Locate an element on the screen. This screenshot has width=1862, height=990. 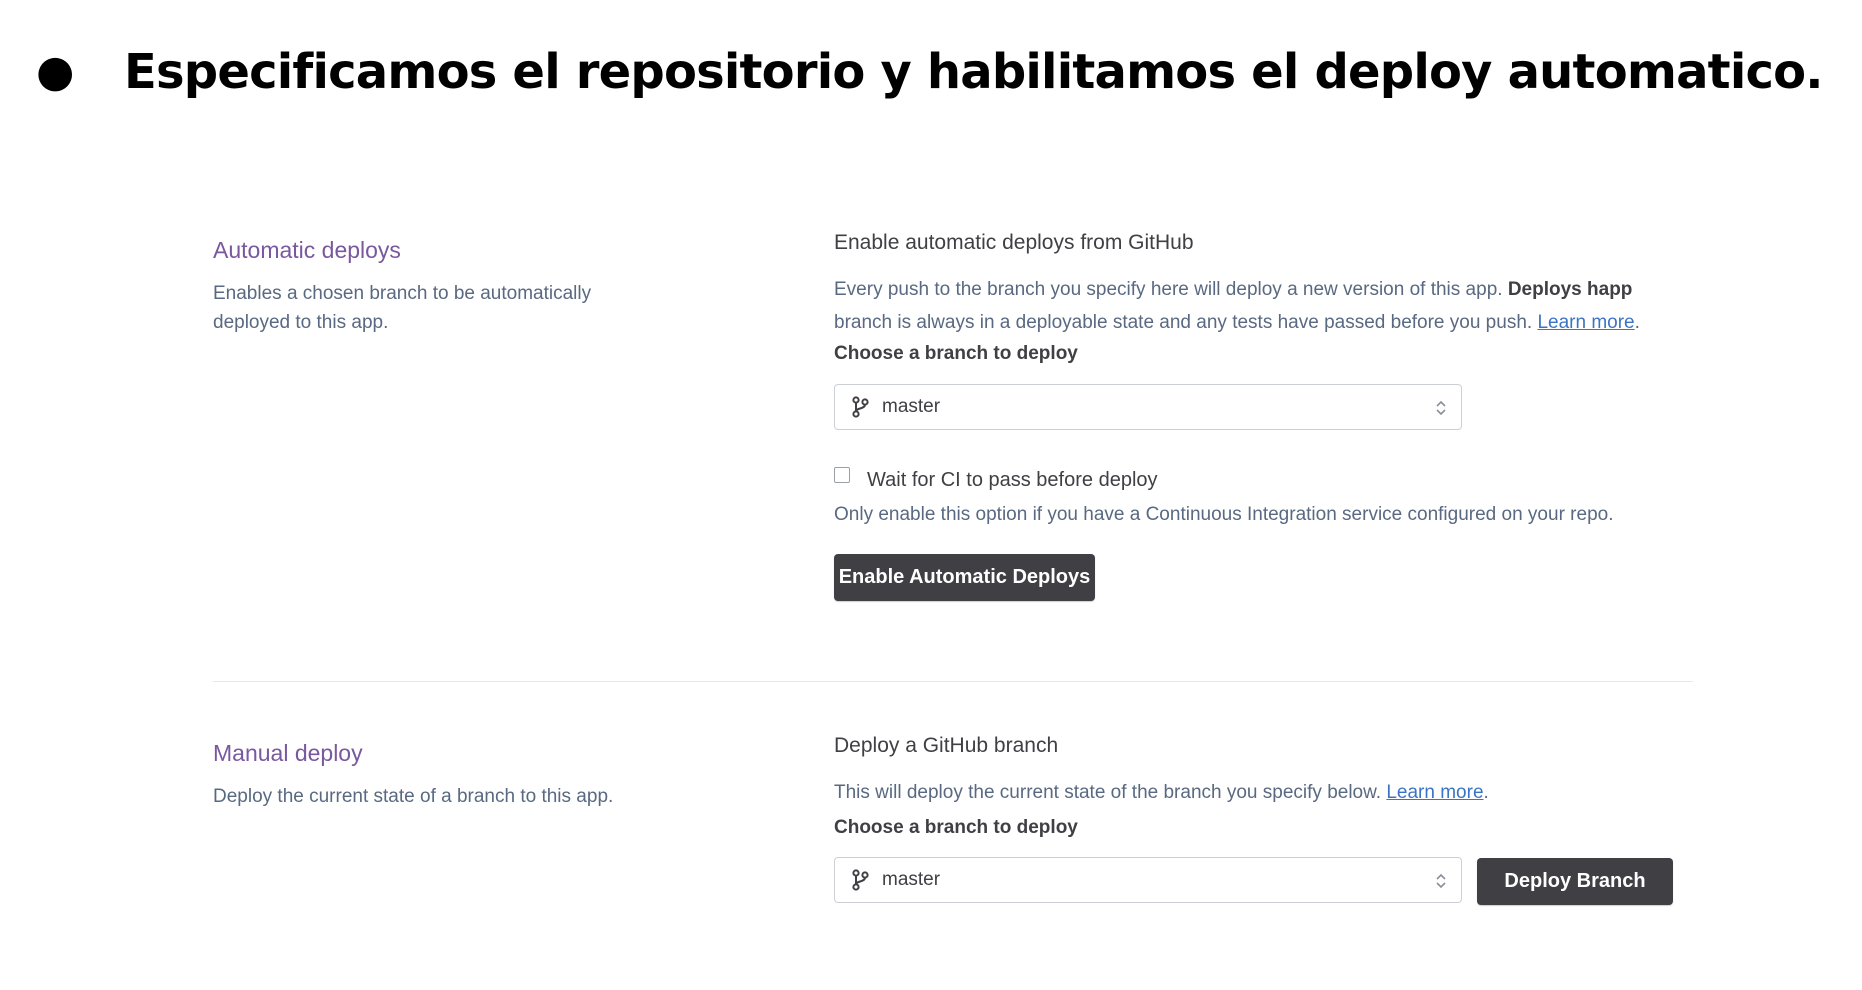
section-divider is located at coordinates (953, 681).